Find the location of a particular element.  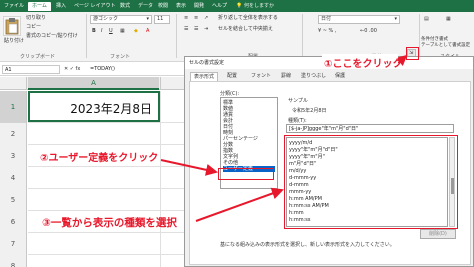

arrow-step3 is located at coordinates (239, 204).